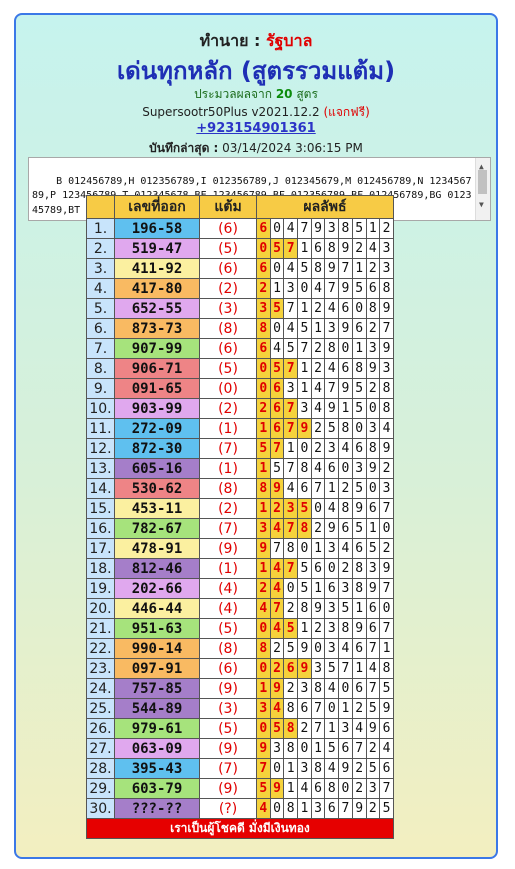  Describe the element at coordinates (233, 94) in the screenshot. I see `count-prefix: ประมวลผลจาก` at that location.